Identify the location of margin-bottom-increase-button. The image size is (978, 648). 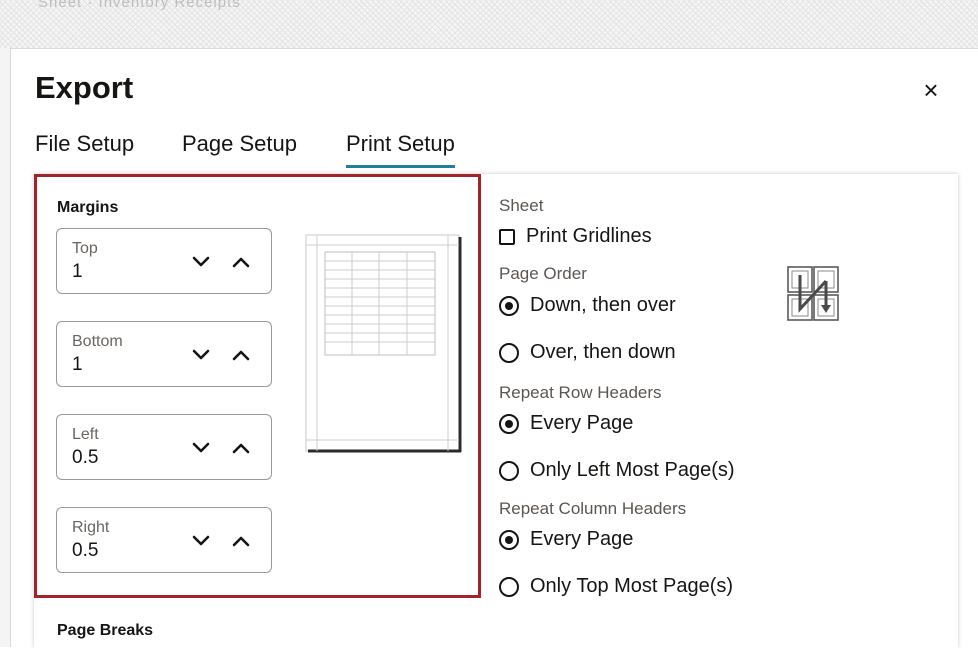
(241, 355).